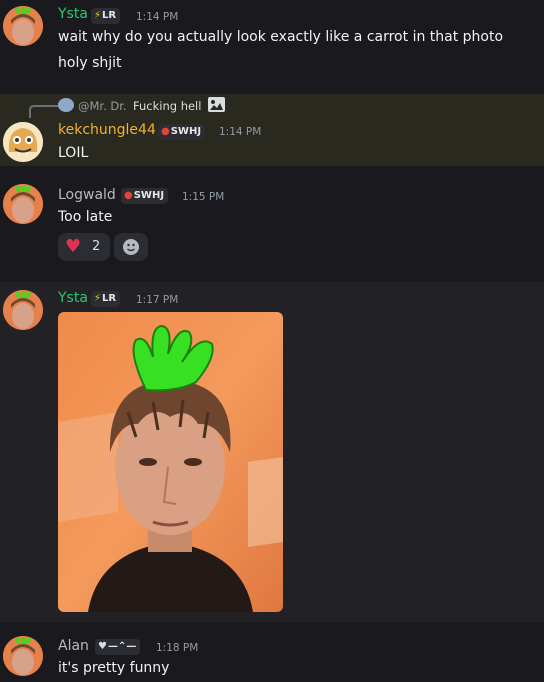  Describe the element at coordinates (203, 197) in the screenshot. I see `timestamp: 1:15 PM` at that location.